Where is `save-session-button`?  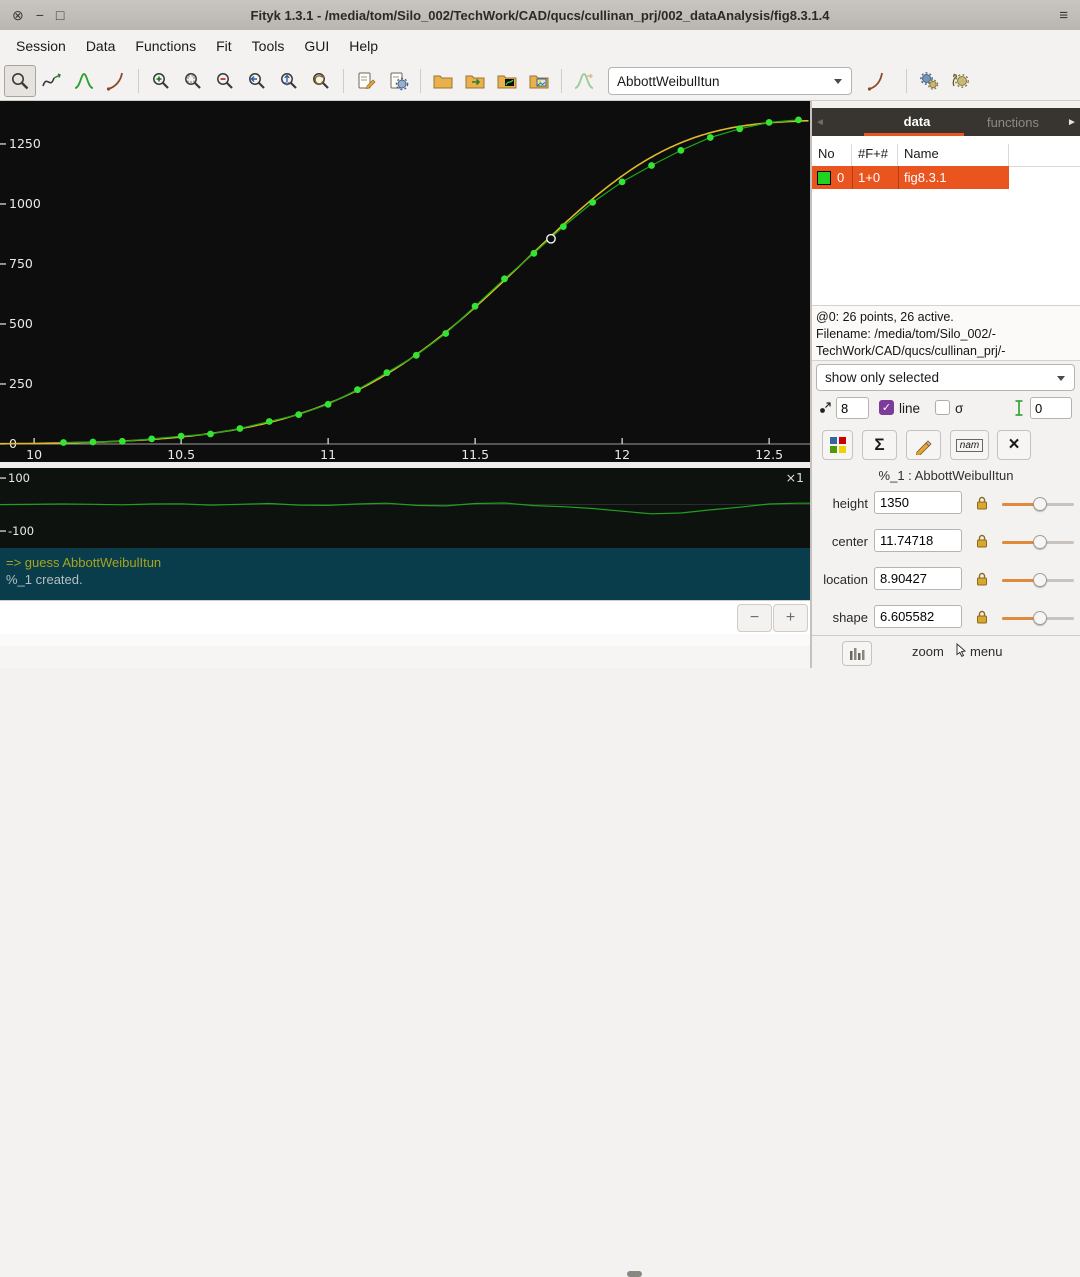 save-session-button is located at coordinates (507, 81).